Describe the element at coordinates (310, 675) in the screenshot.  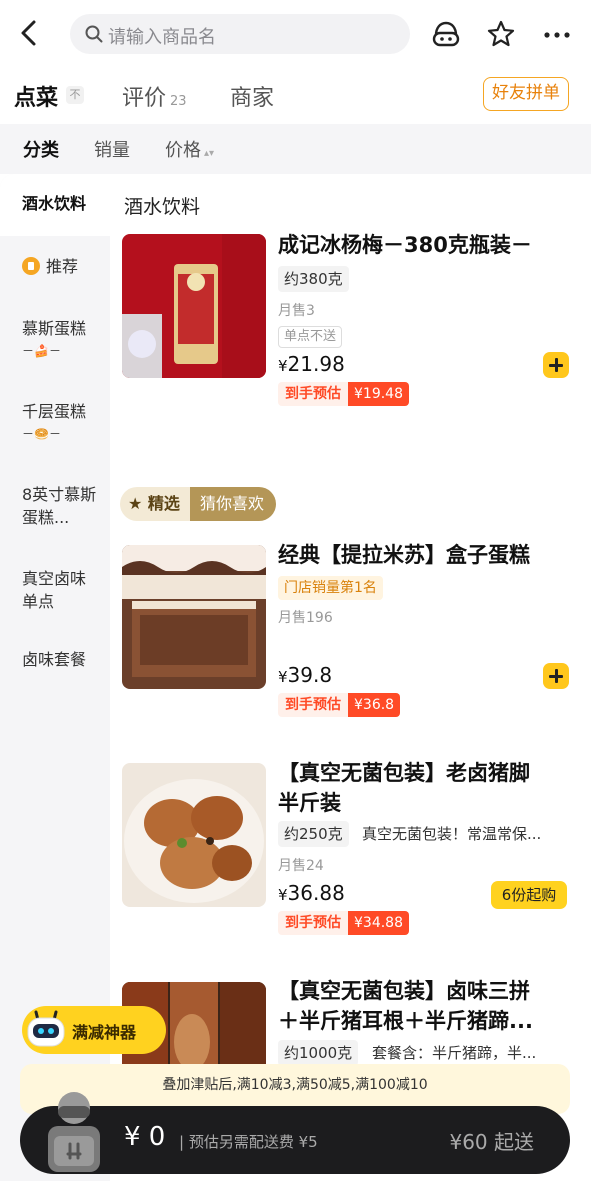
I see `price-value: 39.8` at that location.